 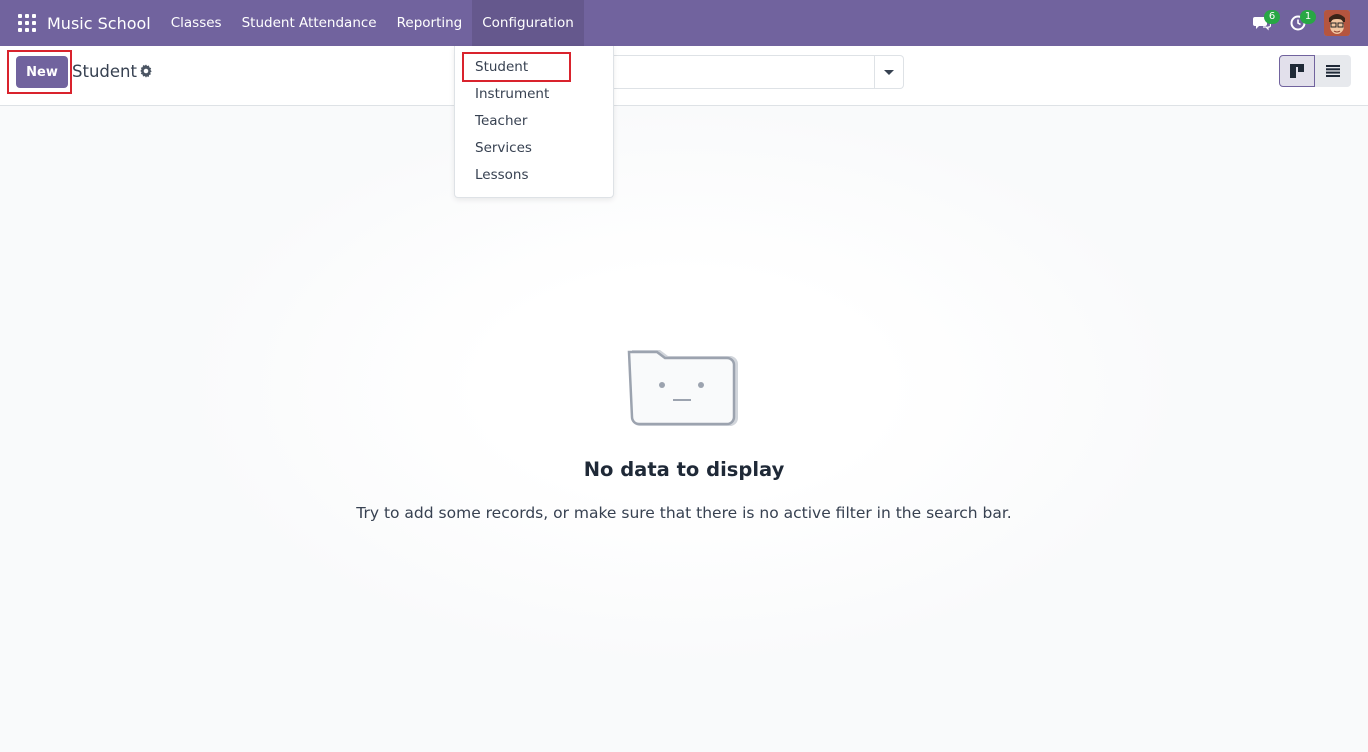 What do you see at coordinates (1298, 23) in the screenshot?
I see `activities-button: 1` at bounding box center [1298, 23].